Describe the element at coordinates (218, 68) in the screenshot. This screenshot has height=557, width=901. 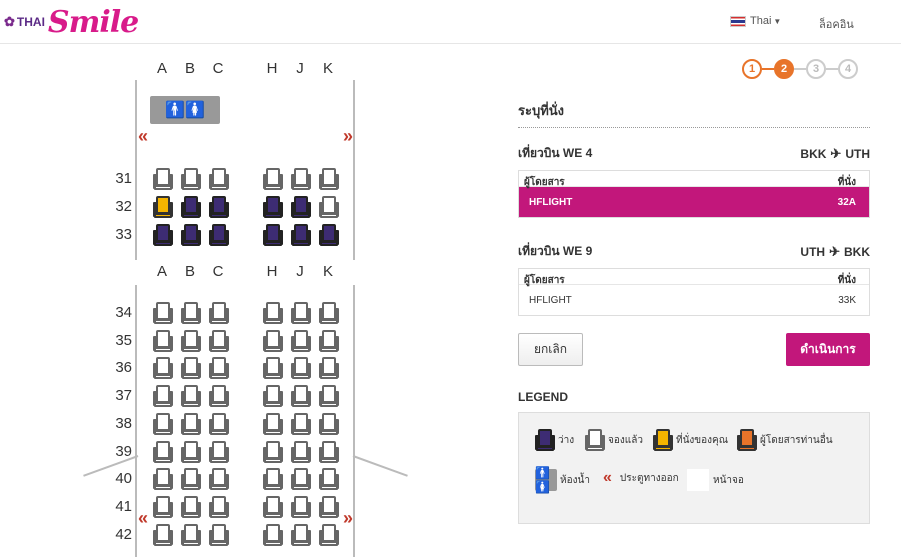
I see `column-header-c: C` at that location.